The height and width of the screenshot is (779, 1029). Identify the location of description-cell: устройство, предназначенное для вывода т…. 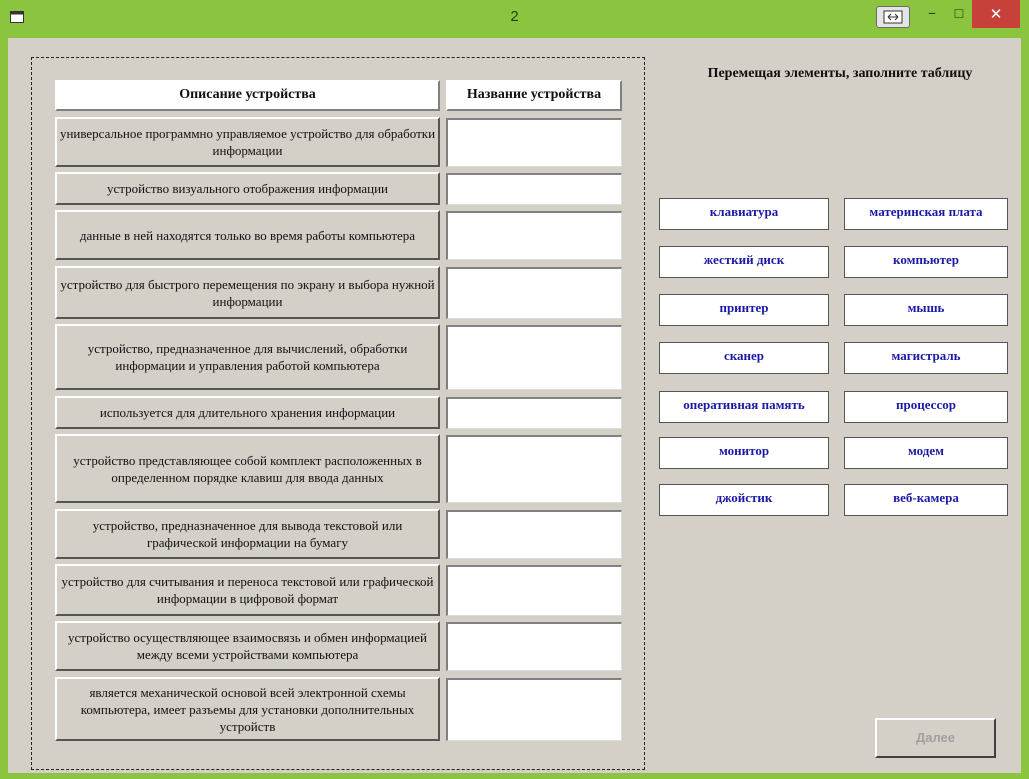
(247, 534).